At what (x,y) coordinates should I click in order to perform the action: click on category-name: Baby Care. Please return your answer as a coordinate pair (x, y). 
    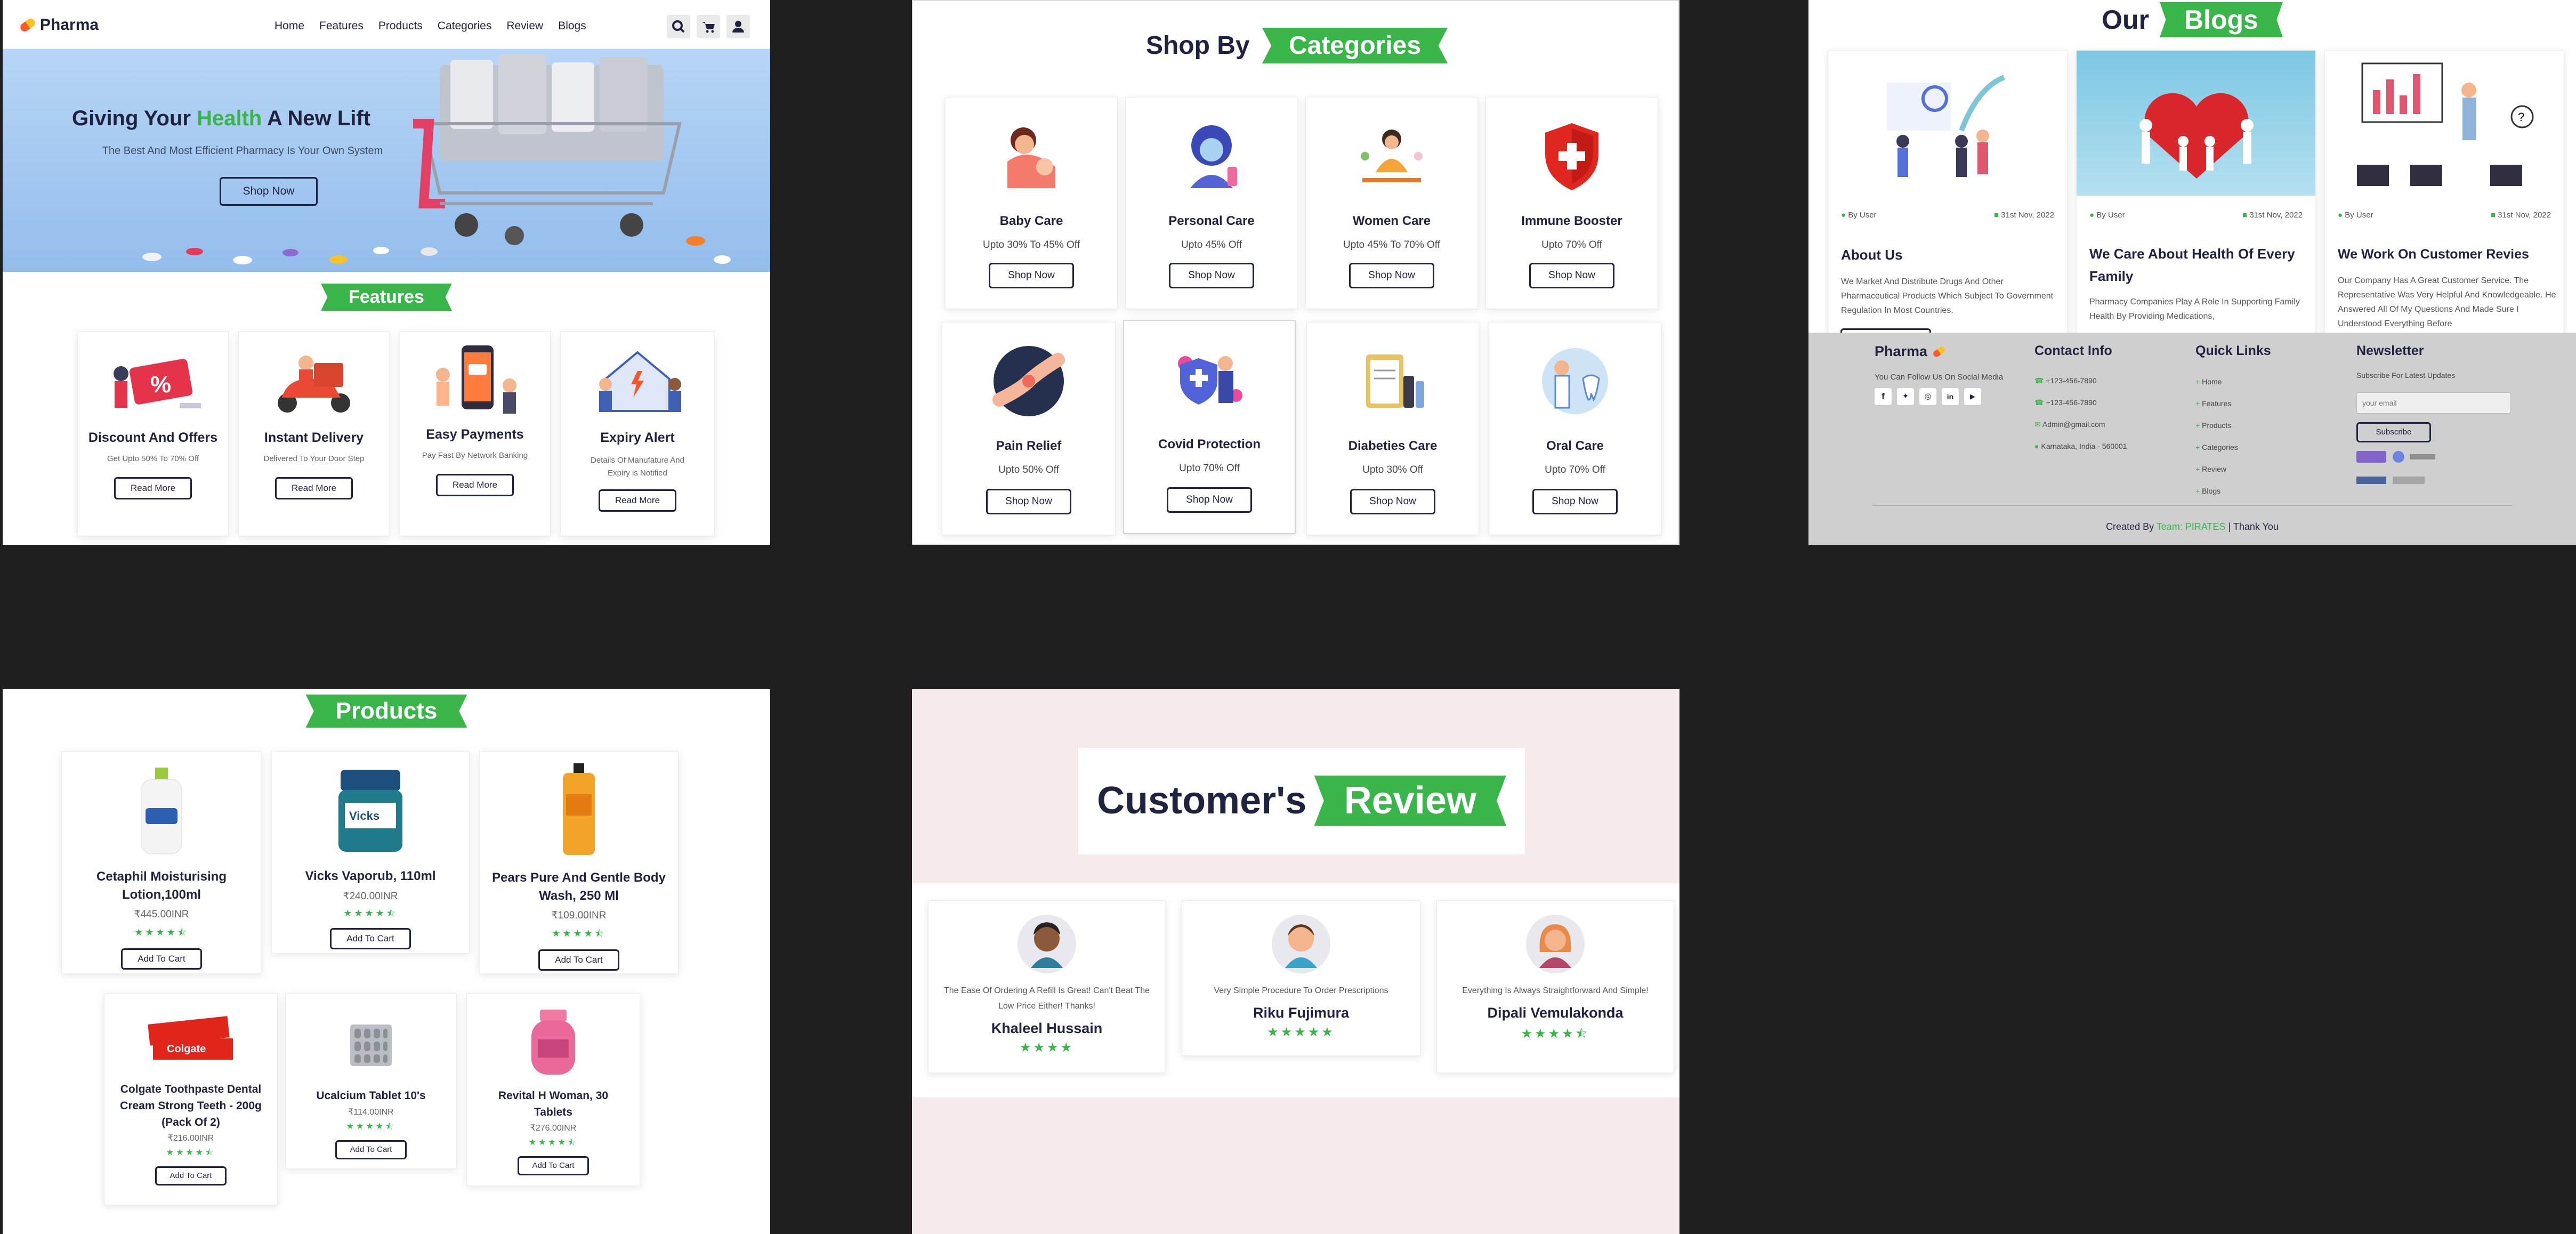
    Looking at the image, I should click on (1031, 221).